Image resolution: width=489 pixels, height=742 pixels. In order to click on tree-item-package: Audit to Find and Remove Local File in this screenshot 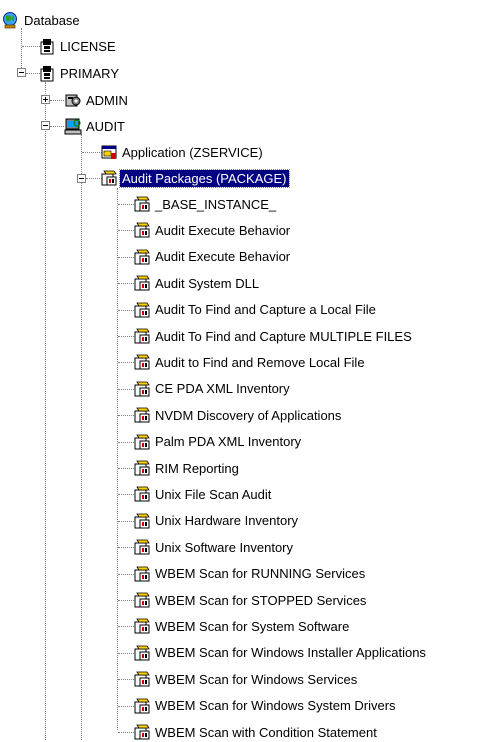, I will do `click(250, 362)`.